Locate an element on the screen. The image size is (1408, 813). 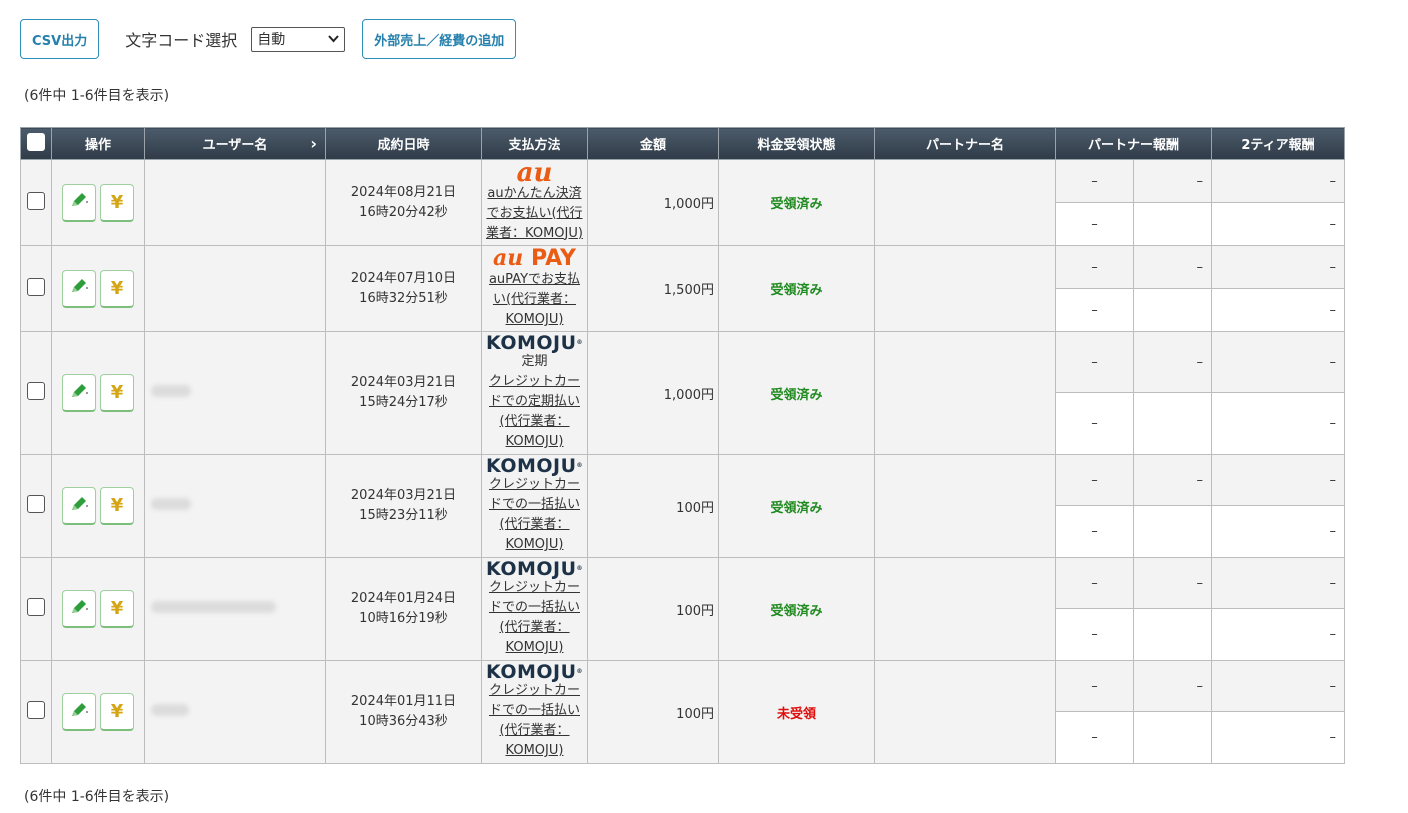
payment-method-link: auかんたん決済 is located at coordinates (534, 193).